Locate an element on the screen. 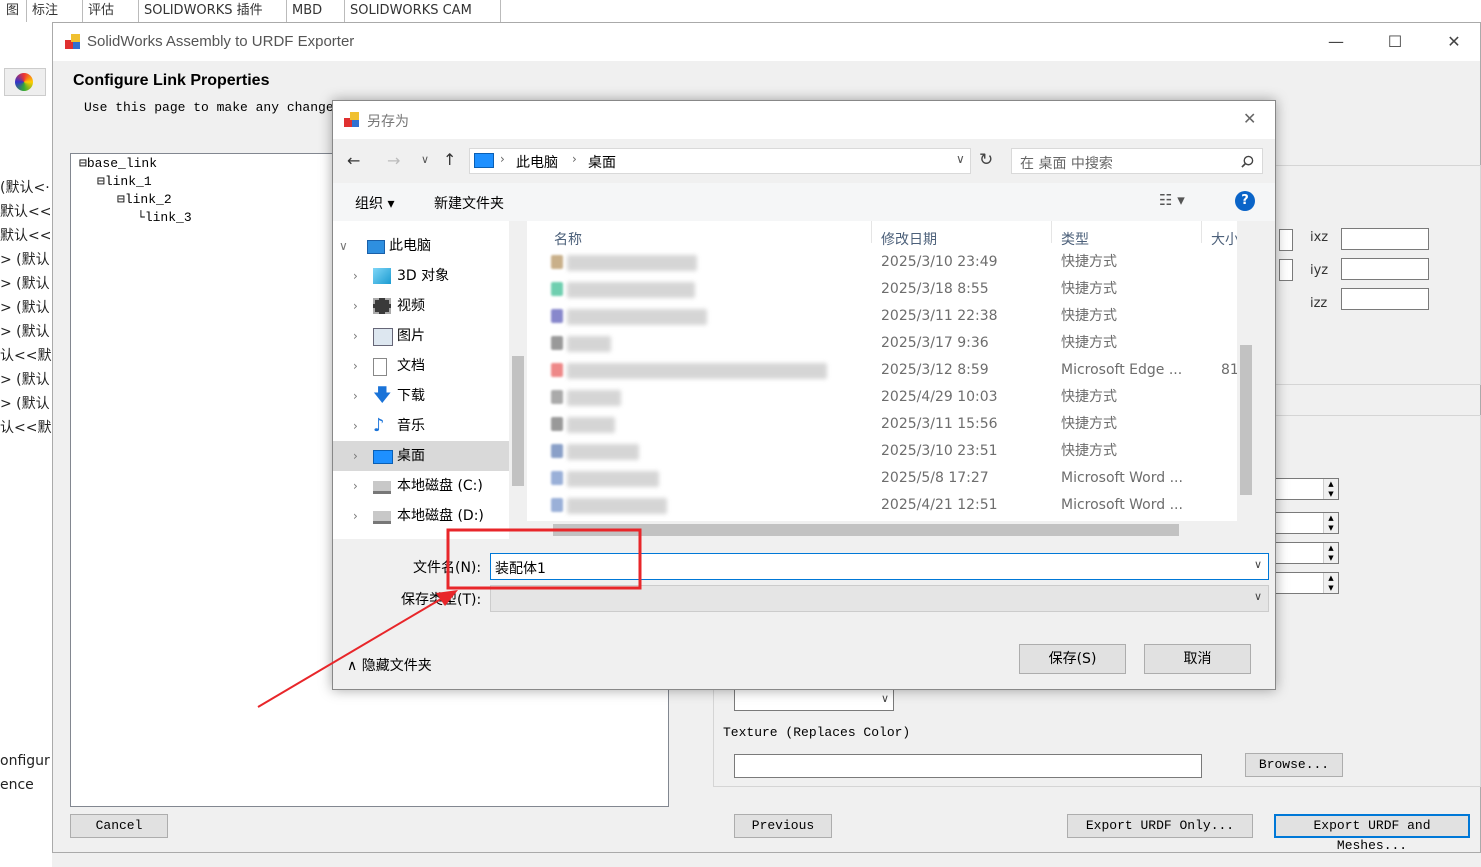 The width and height of the screenshot is (1481, 867). file-row: 2025/3/10 23:51 快捷方式 is located at coordinates (887, 451).